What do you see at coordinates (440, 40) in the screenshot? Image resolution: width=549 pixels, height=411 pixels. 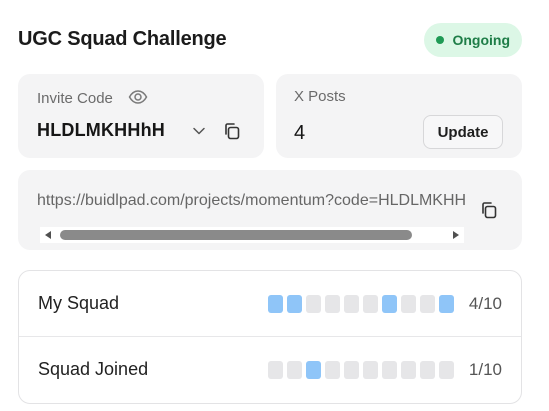 I see `status-dot-icon` at bounding box center [440, 40].